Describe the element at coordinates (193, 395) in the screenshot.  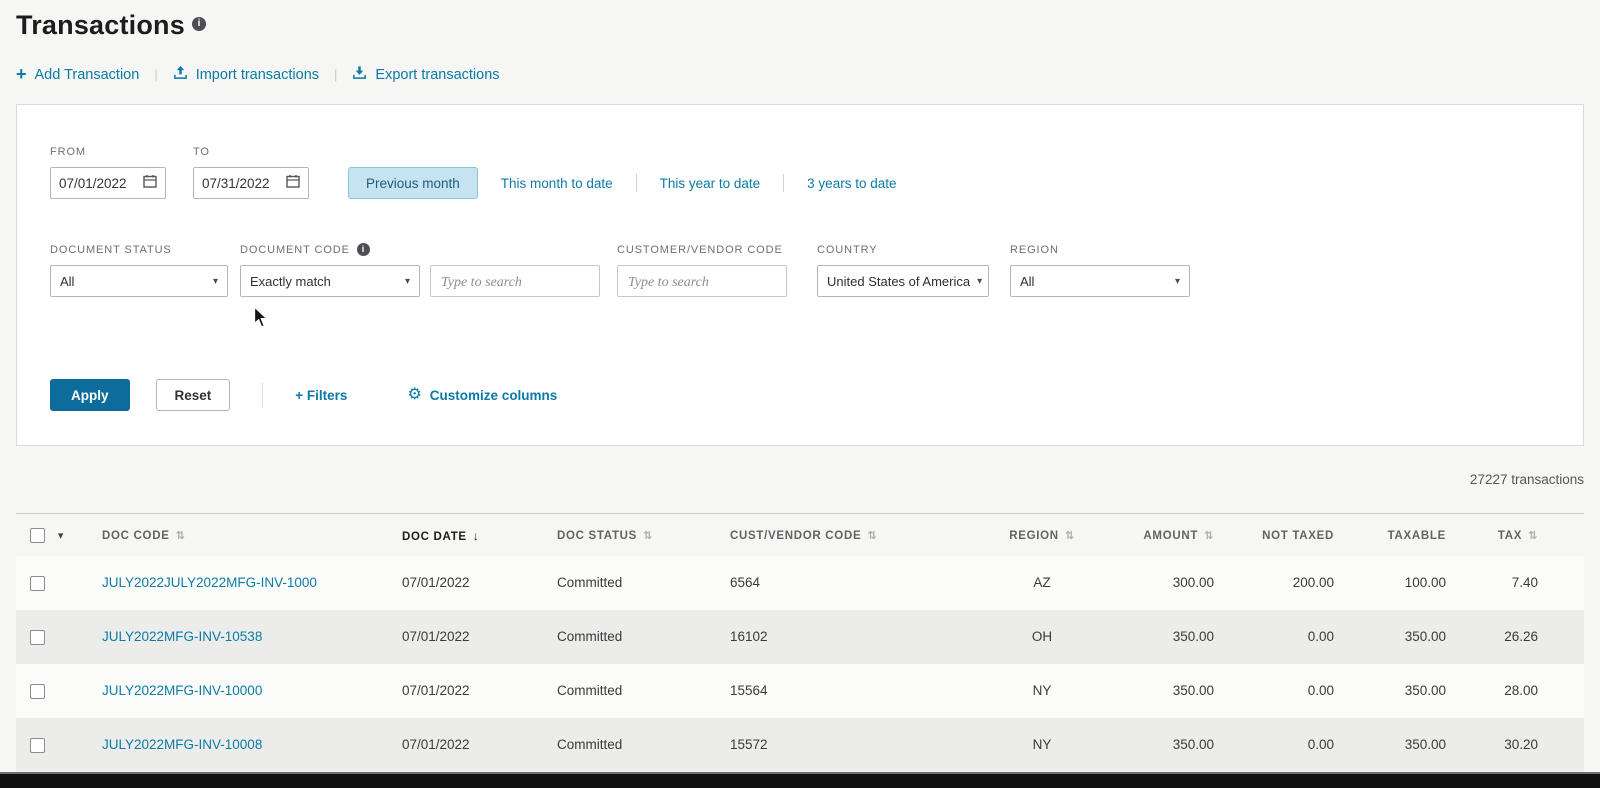
I see `reset-button: Reset` at that location.